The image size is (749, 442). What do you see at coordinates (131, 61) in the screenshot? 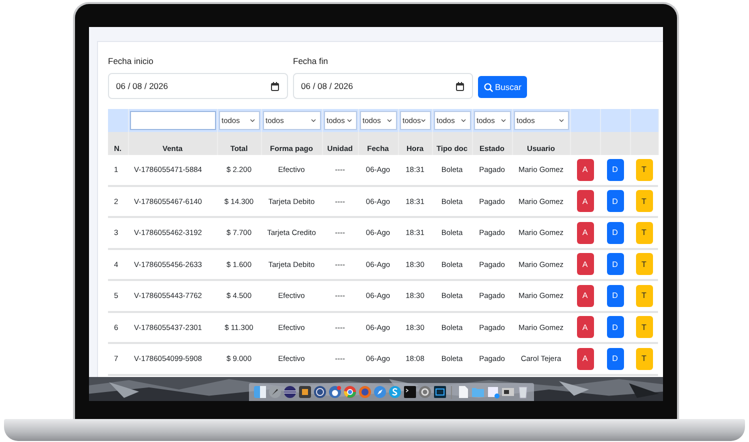
I see `field-label: Fecha inicio` at bounding box center [131, 61].